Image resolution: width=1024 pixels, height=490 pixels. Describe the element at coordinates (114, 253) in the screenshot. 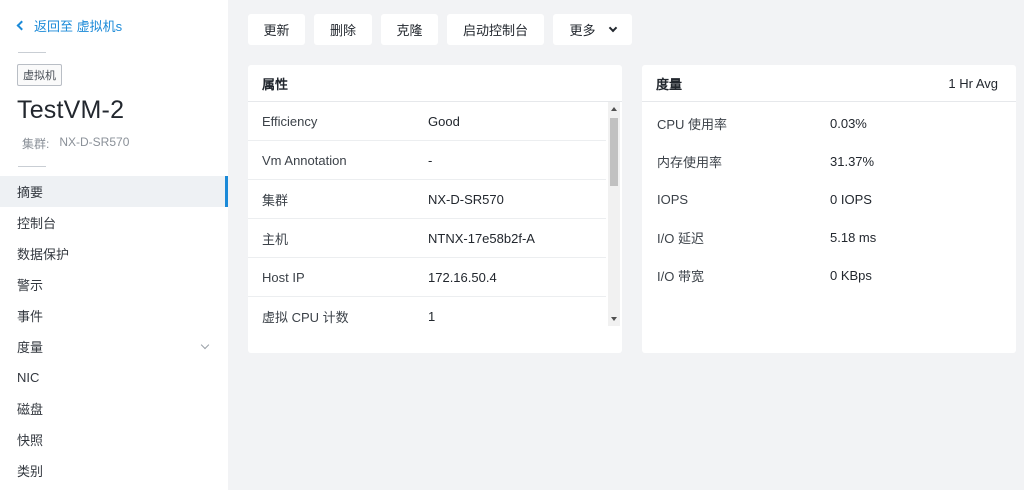

I see `nav-item-data-protection: 数据保护` at that location.